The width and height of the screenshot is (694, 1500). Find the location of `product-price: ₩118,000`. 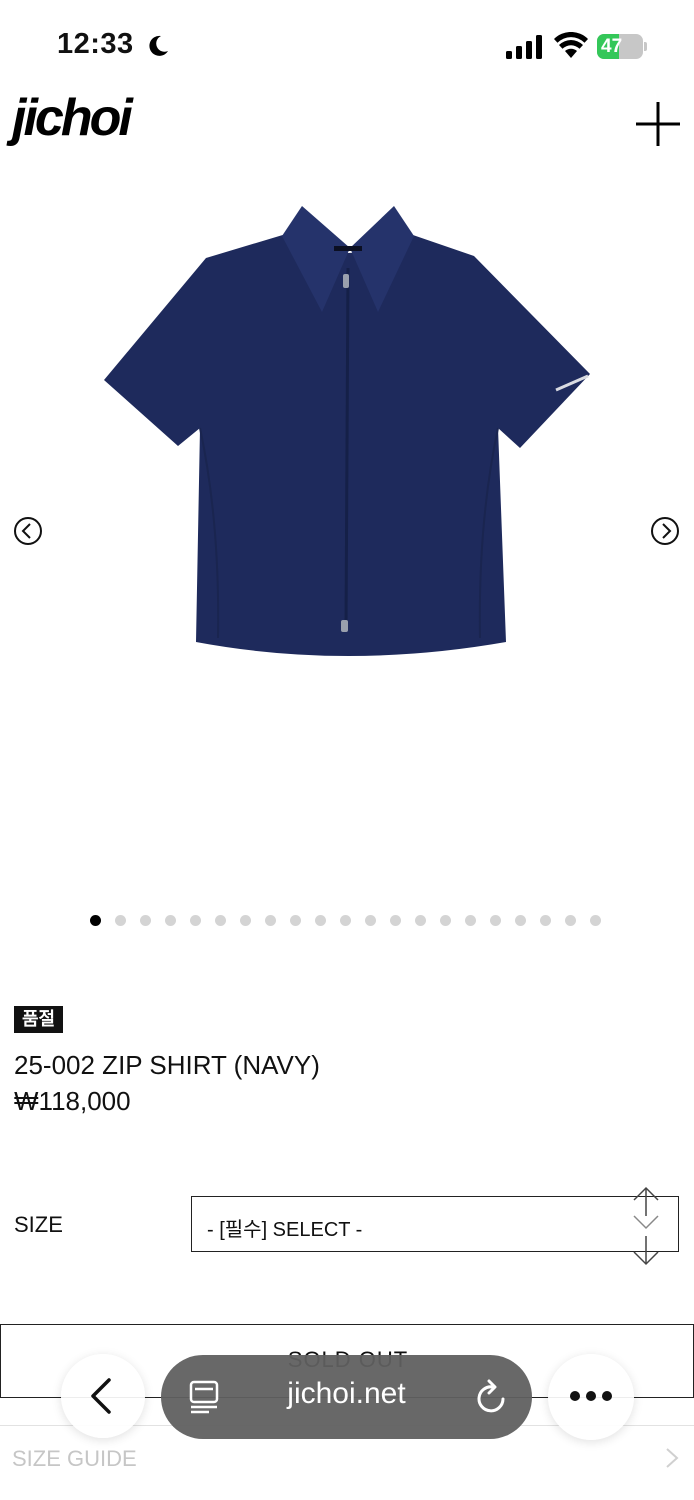

product-price: ₩118,000 is located at coordinates (72, 1101).